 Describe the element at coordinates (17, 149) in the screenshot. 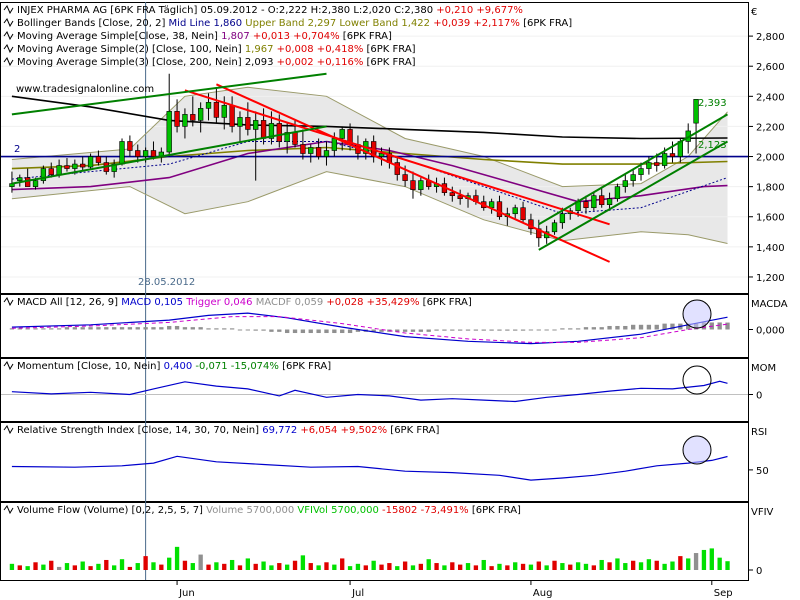

I see `price-left-label: 2` at that location.